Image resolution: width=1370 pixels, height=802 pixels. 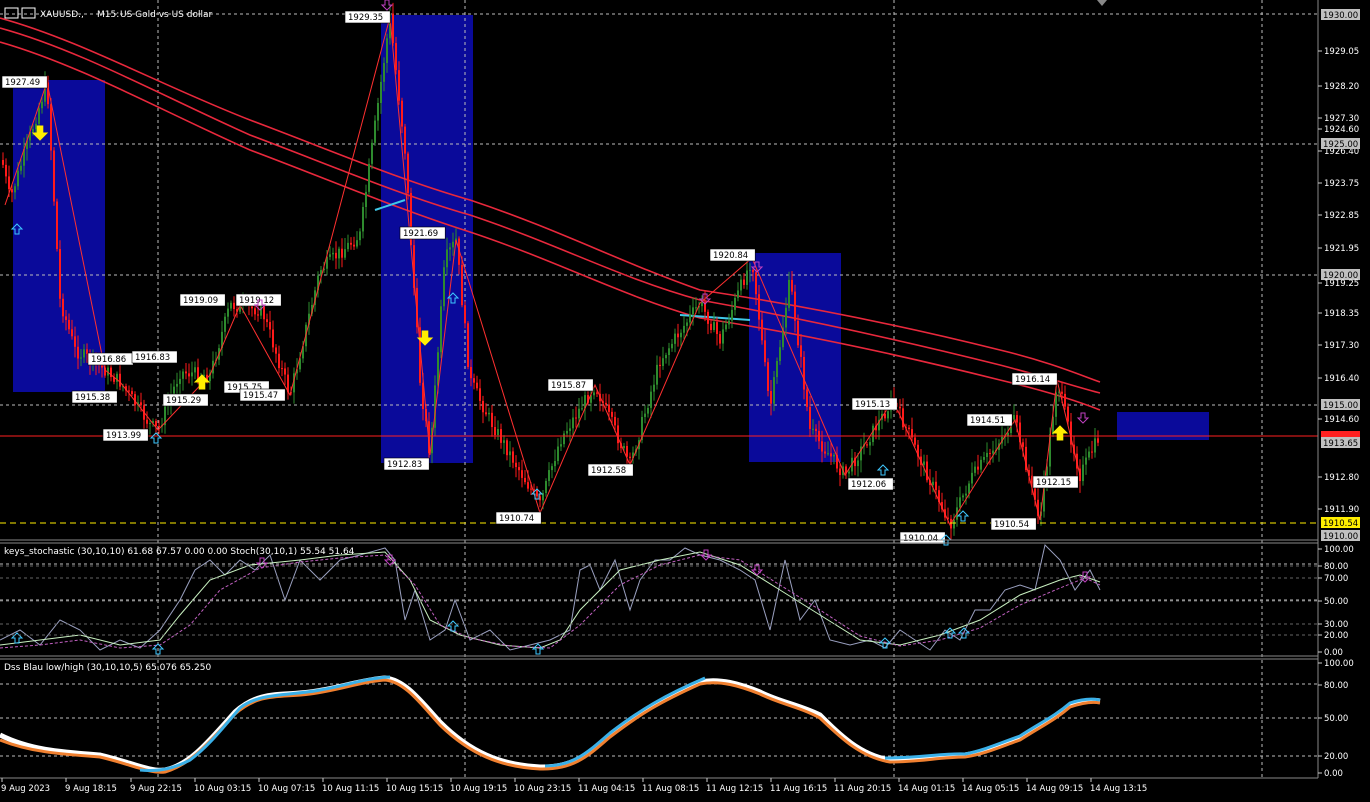 What do you see at coordinates (1336, 719) in the screenshot?
I see `dss-axis-label: 50.00` at bounding box center [1336, 719].